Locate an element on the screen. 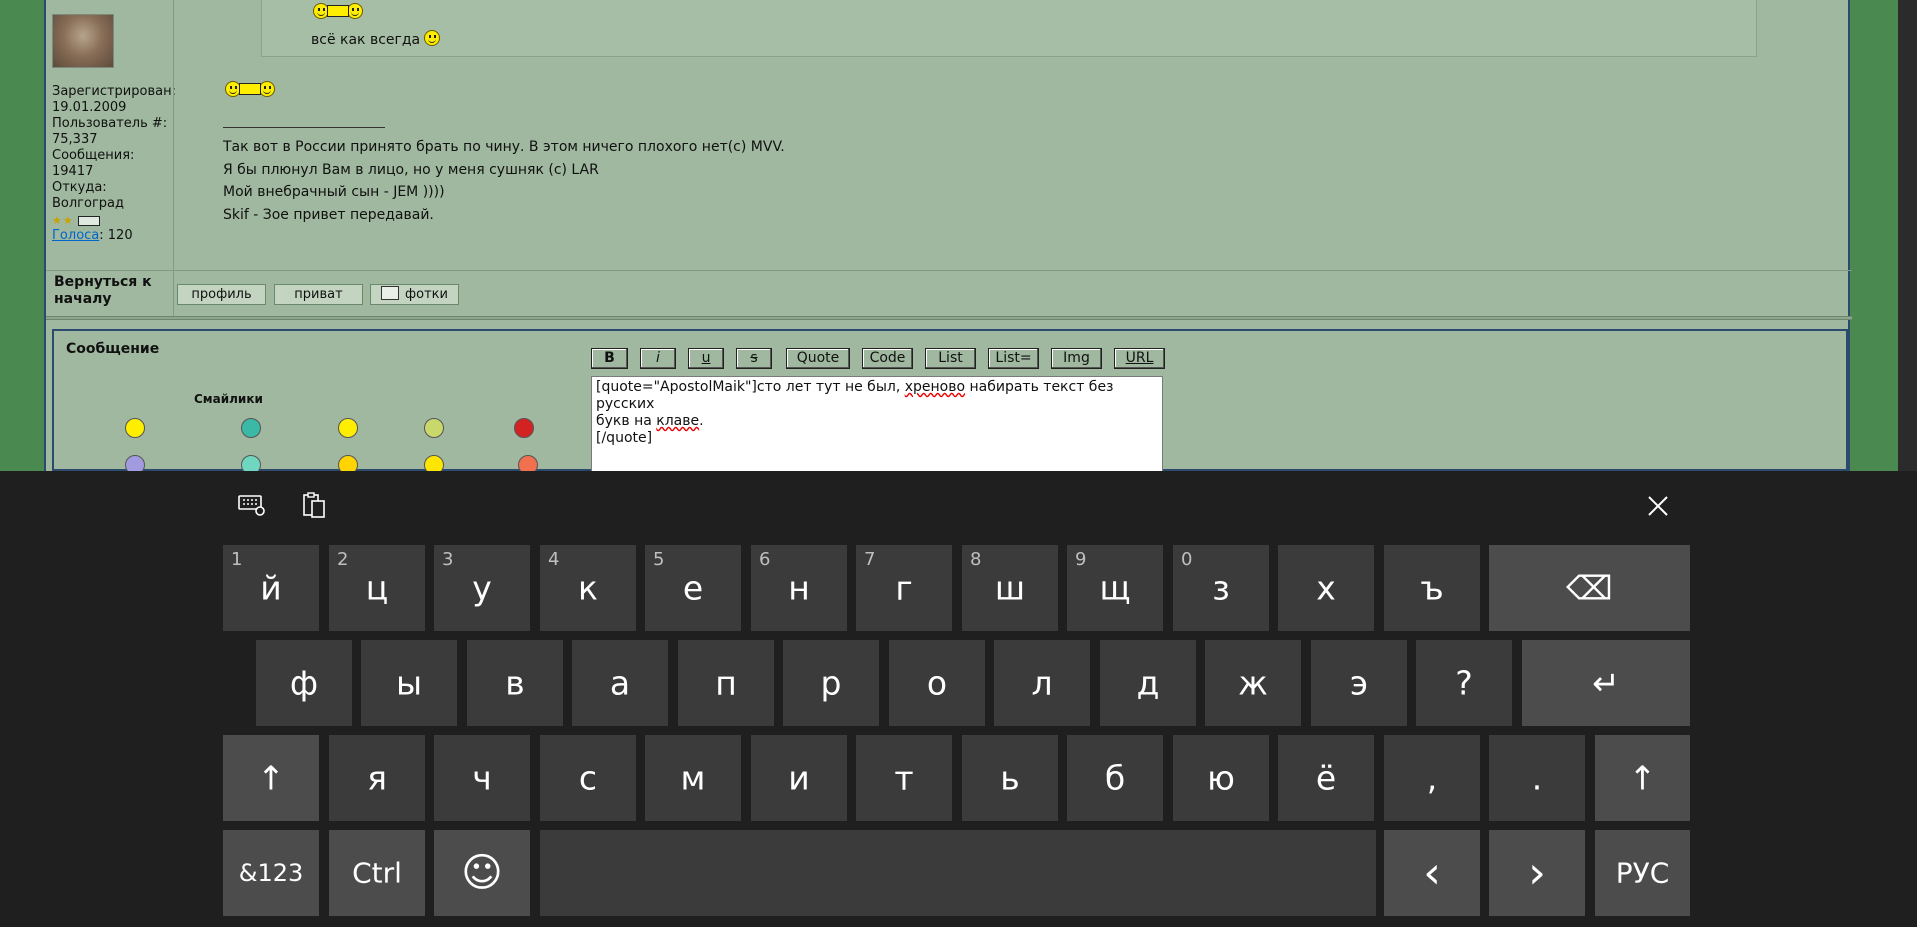  quote-block is located at coordinates (1009, 28).